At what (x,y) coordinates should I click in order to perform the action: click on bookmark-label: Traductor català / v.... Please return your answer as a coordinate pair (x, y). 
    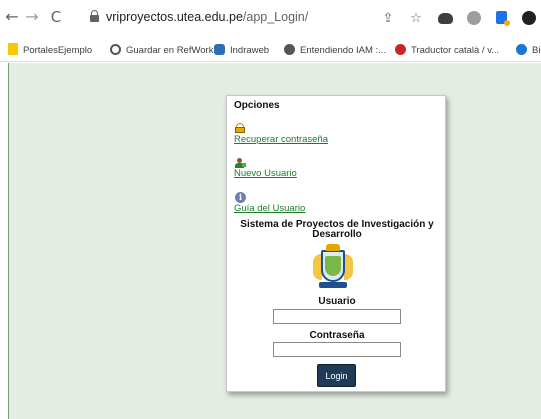
    Looking at the image, I should click on (455, 50).